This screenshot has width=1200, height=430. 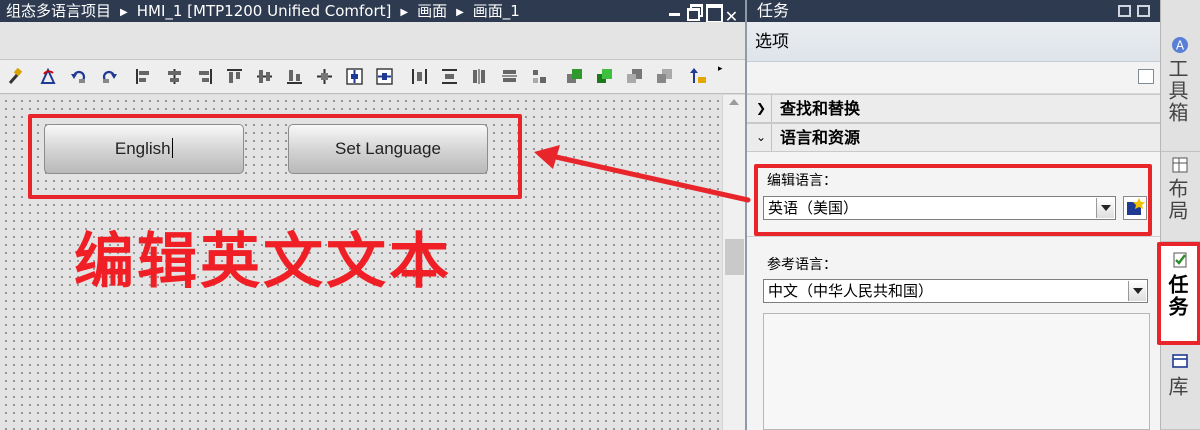 What do you see at coordinates (509, 76) in the screenshot?
I see `same-width-icon` at bounding box center [509, 76].